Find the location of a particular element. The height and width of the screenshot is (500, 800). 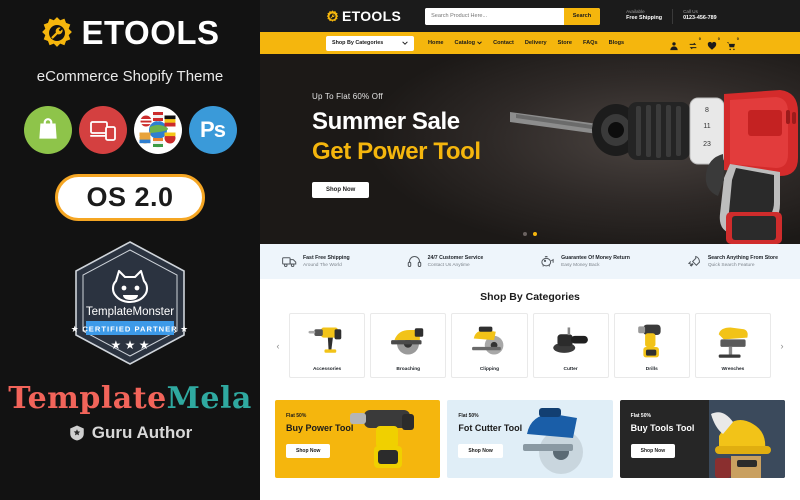

headset-icon is located at coordinates (414, 261).